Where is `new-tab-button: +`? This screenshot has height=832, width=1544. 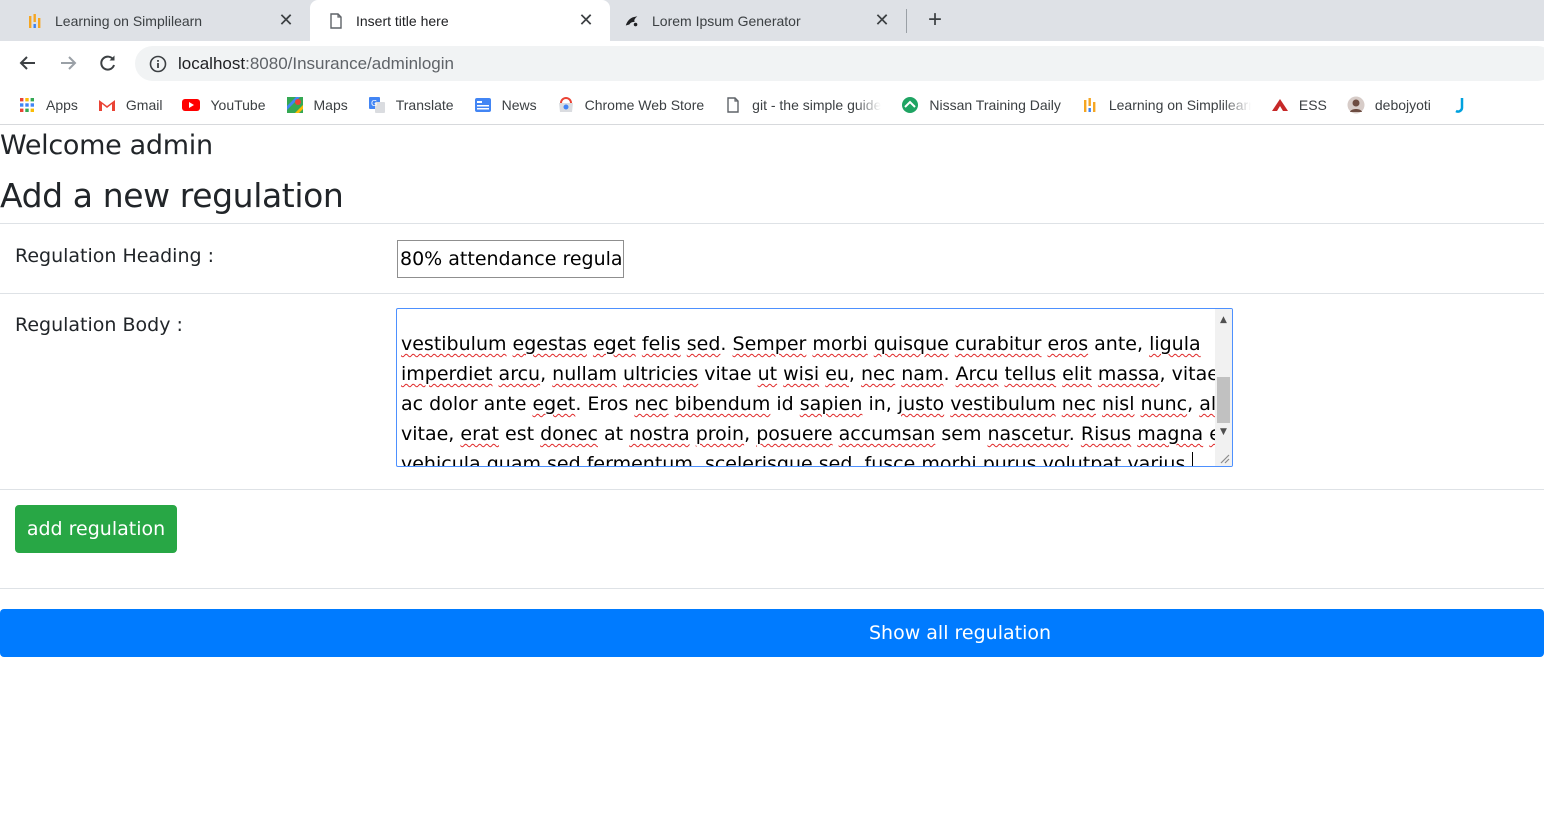
new-tab-button: + is located at coordinates (935, 20).